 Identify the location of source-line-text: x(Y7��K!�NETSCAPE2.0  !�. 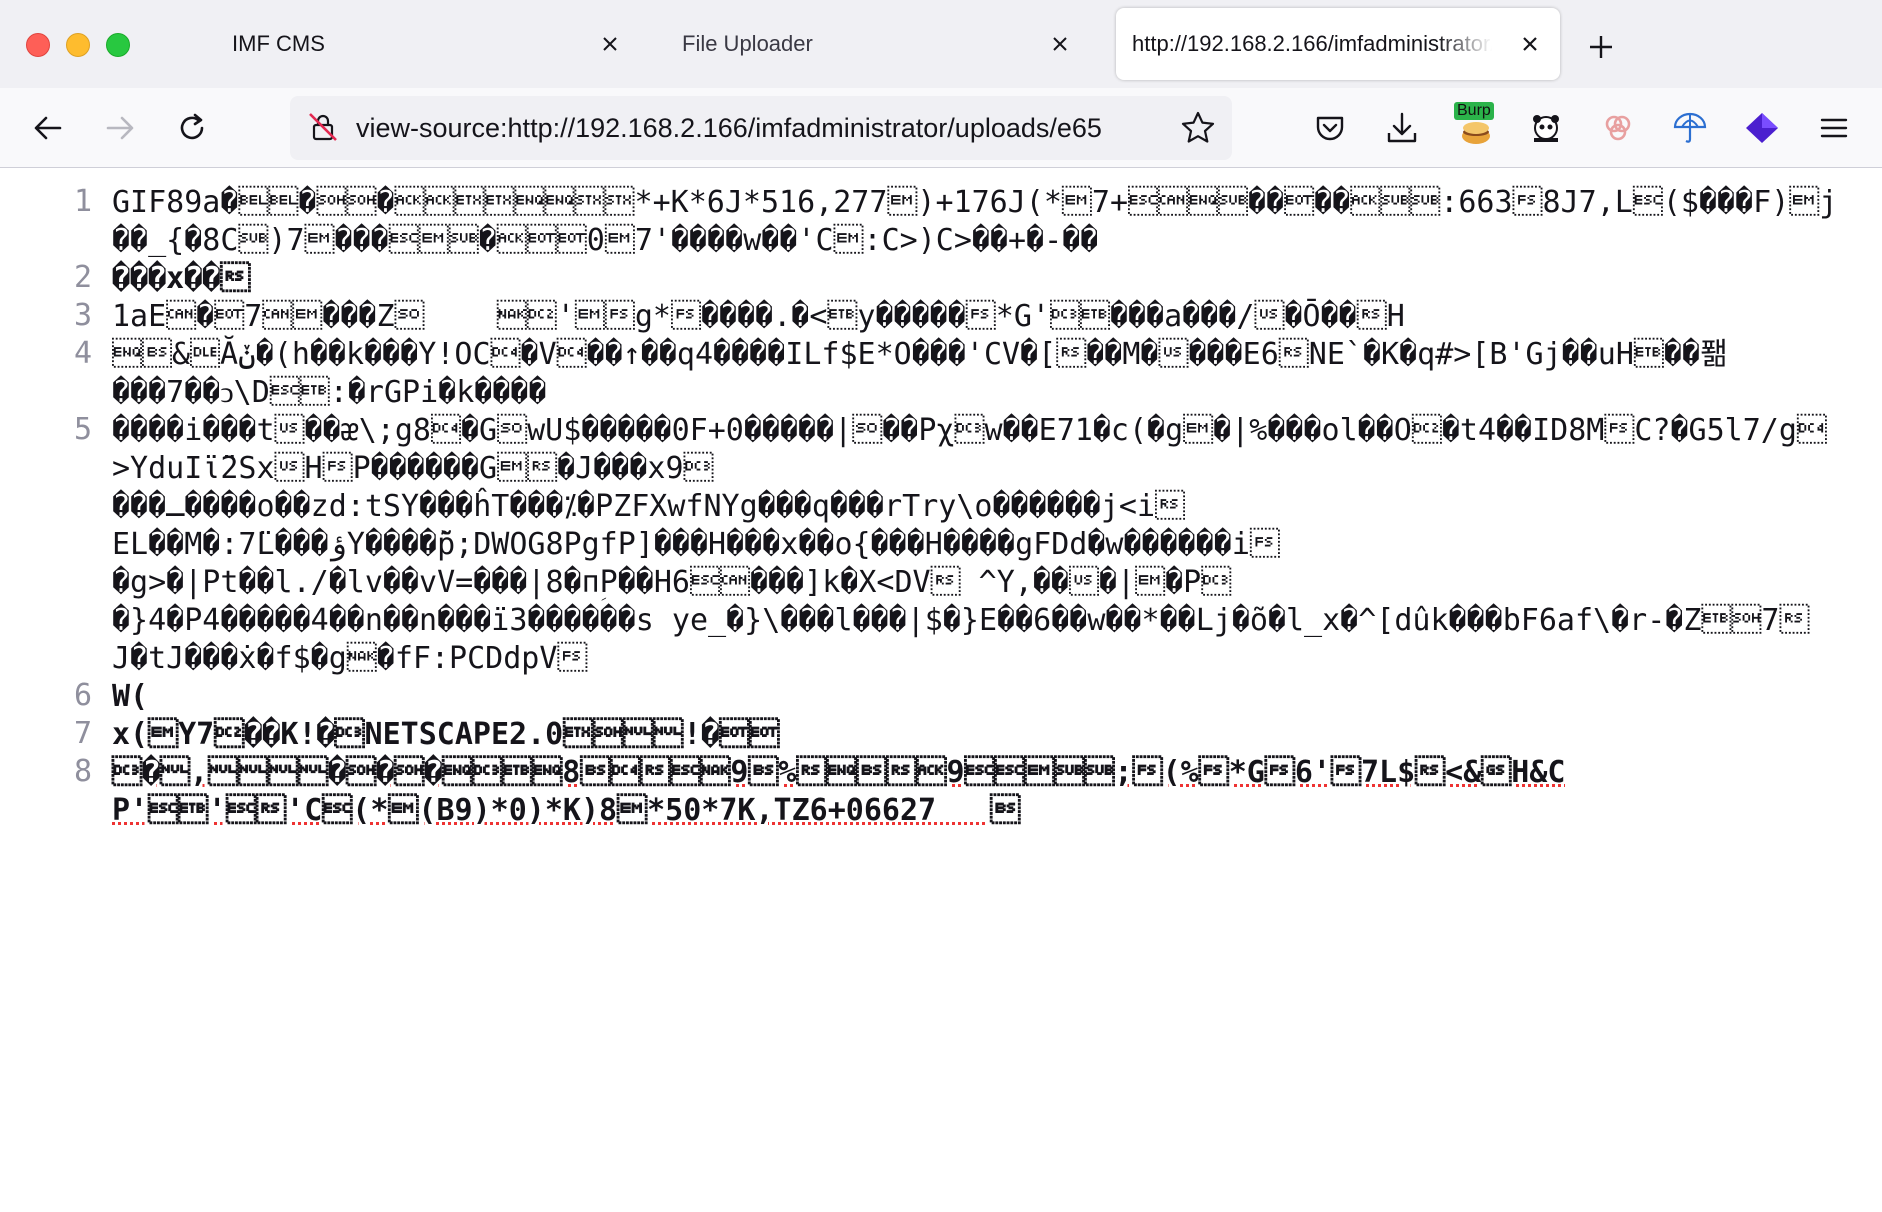
(446, 734).